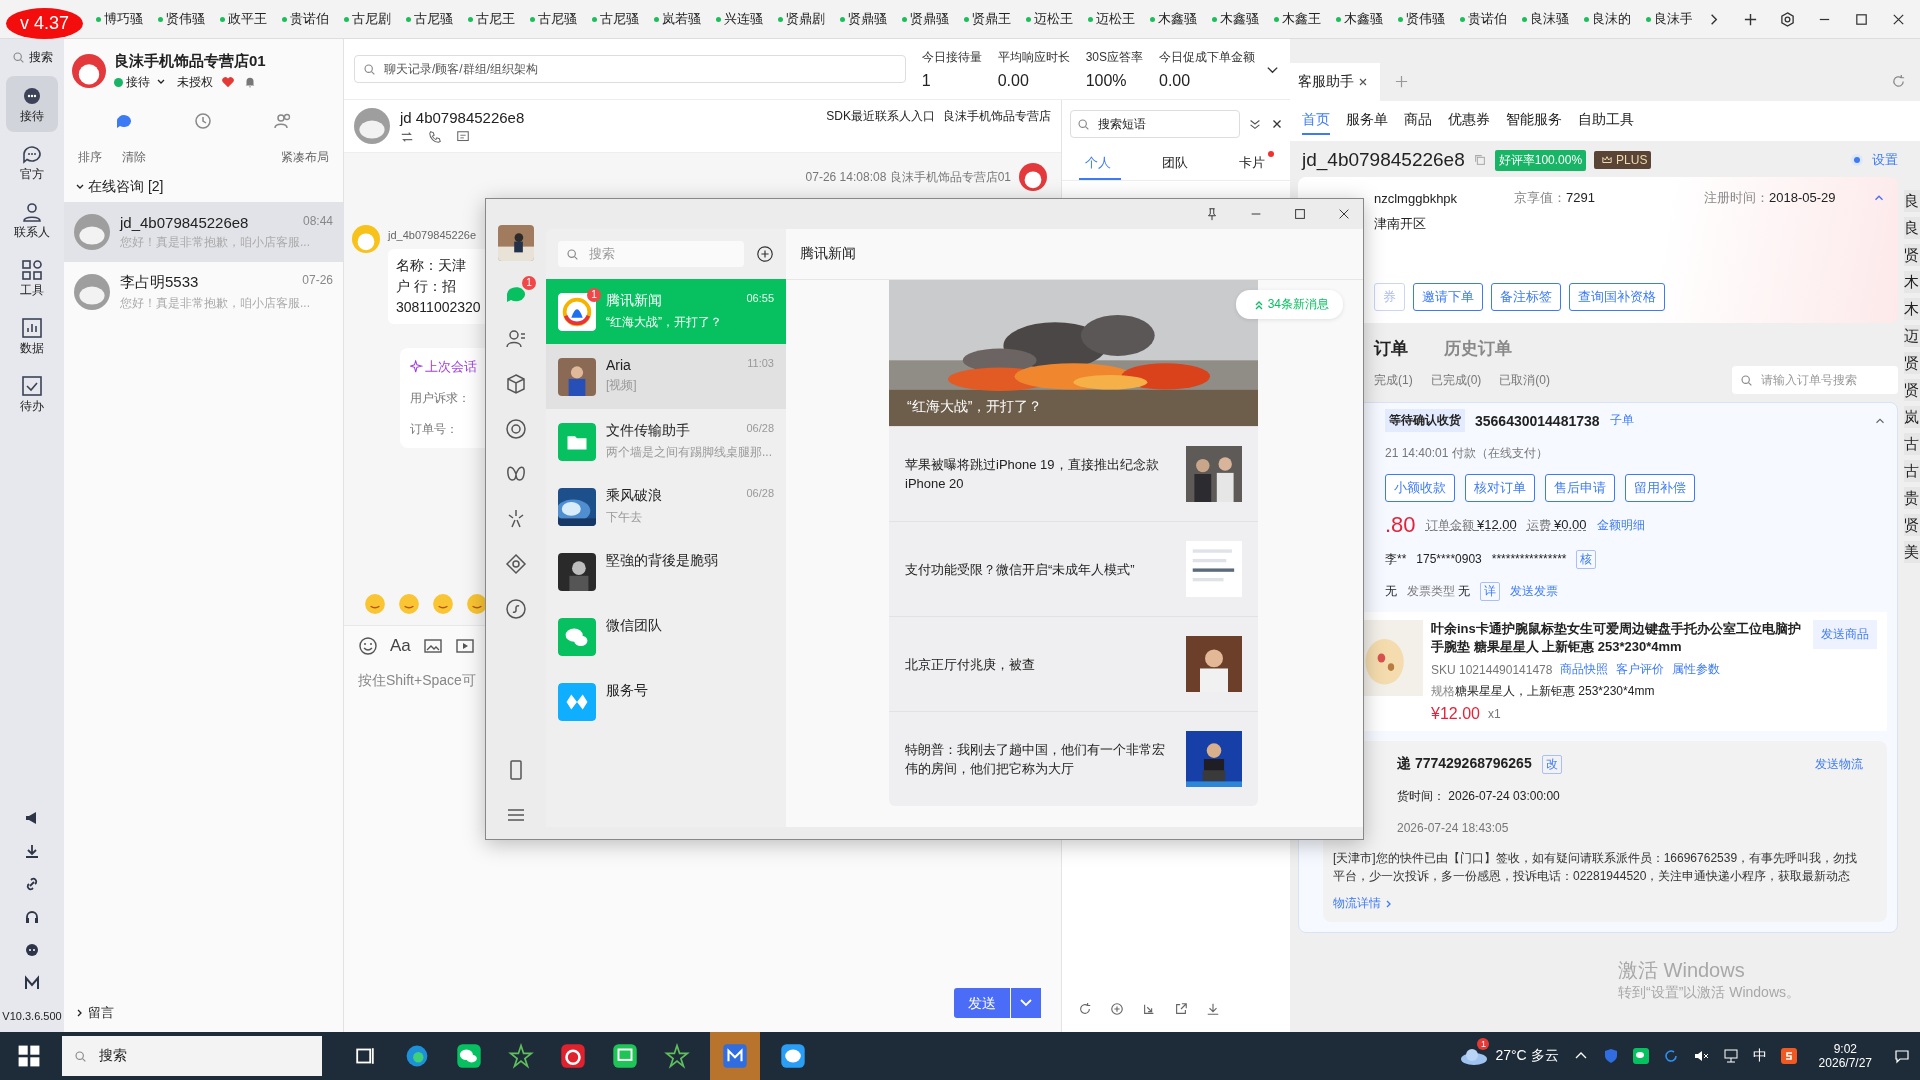 Image resolution: width=1920 pixels, height=1080 pixels. I want to click on masked-address: ****************, so click(1529, 559).